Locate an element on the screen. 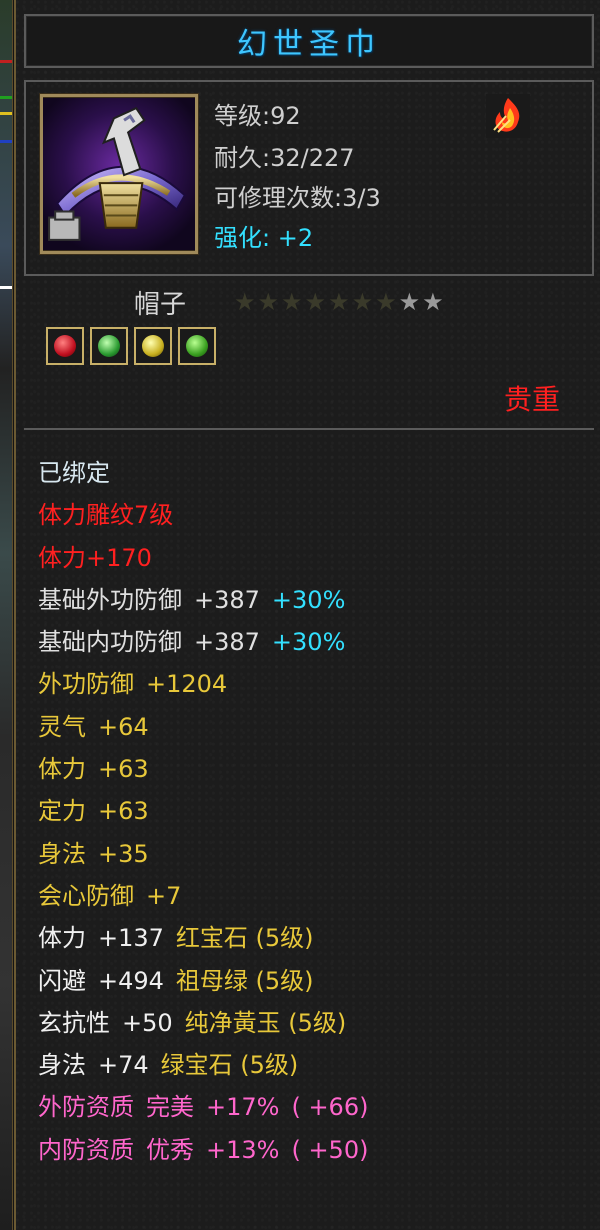 The image size is (600, 1230). attribute-value: +7 is located at coordinates (164, 895).